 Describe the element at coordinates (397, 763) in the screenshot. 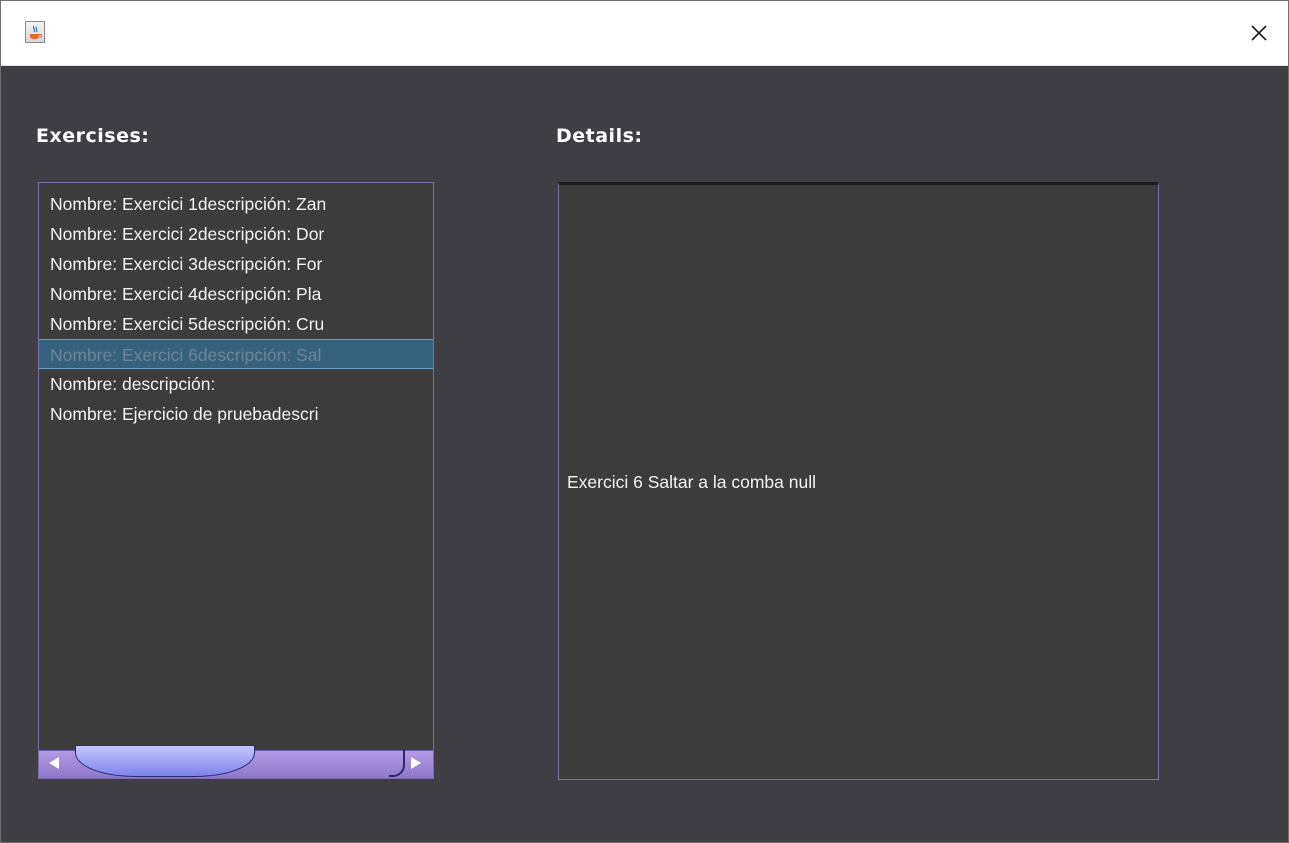

I see `scrollbar-track-end` at that location.